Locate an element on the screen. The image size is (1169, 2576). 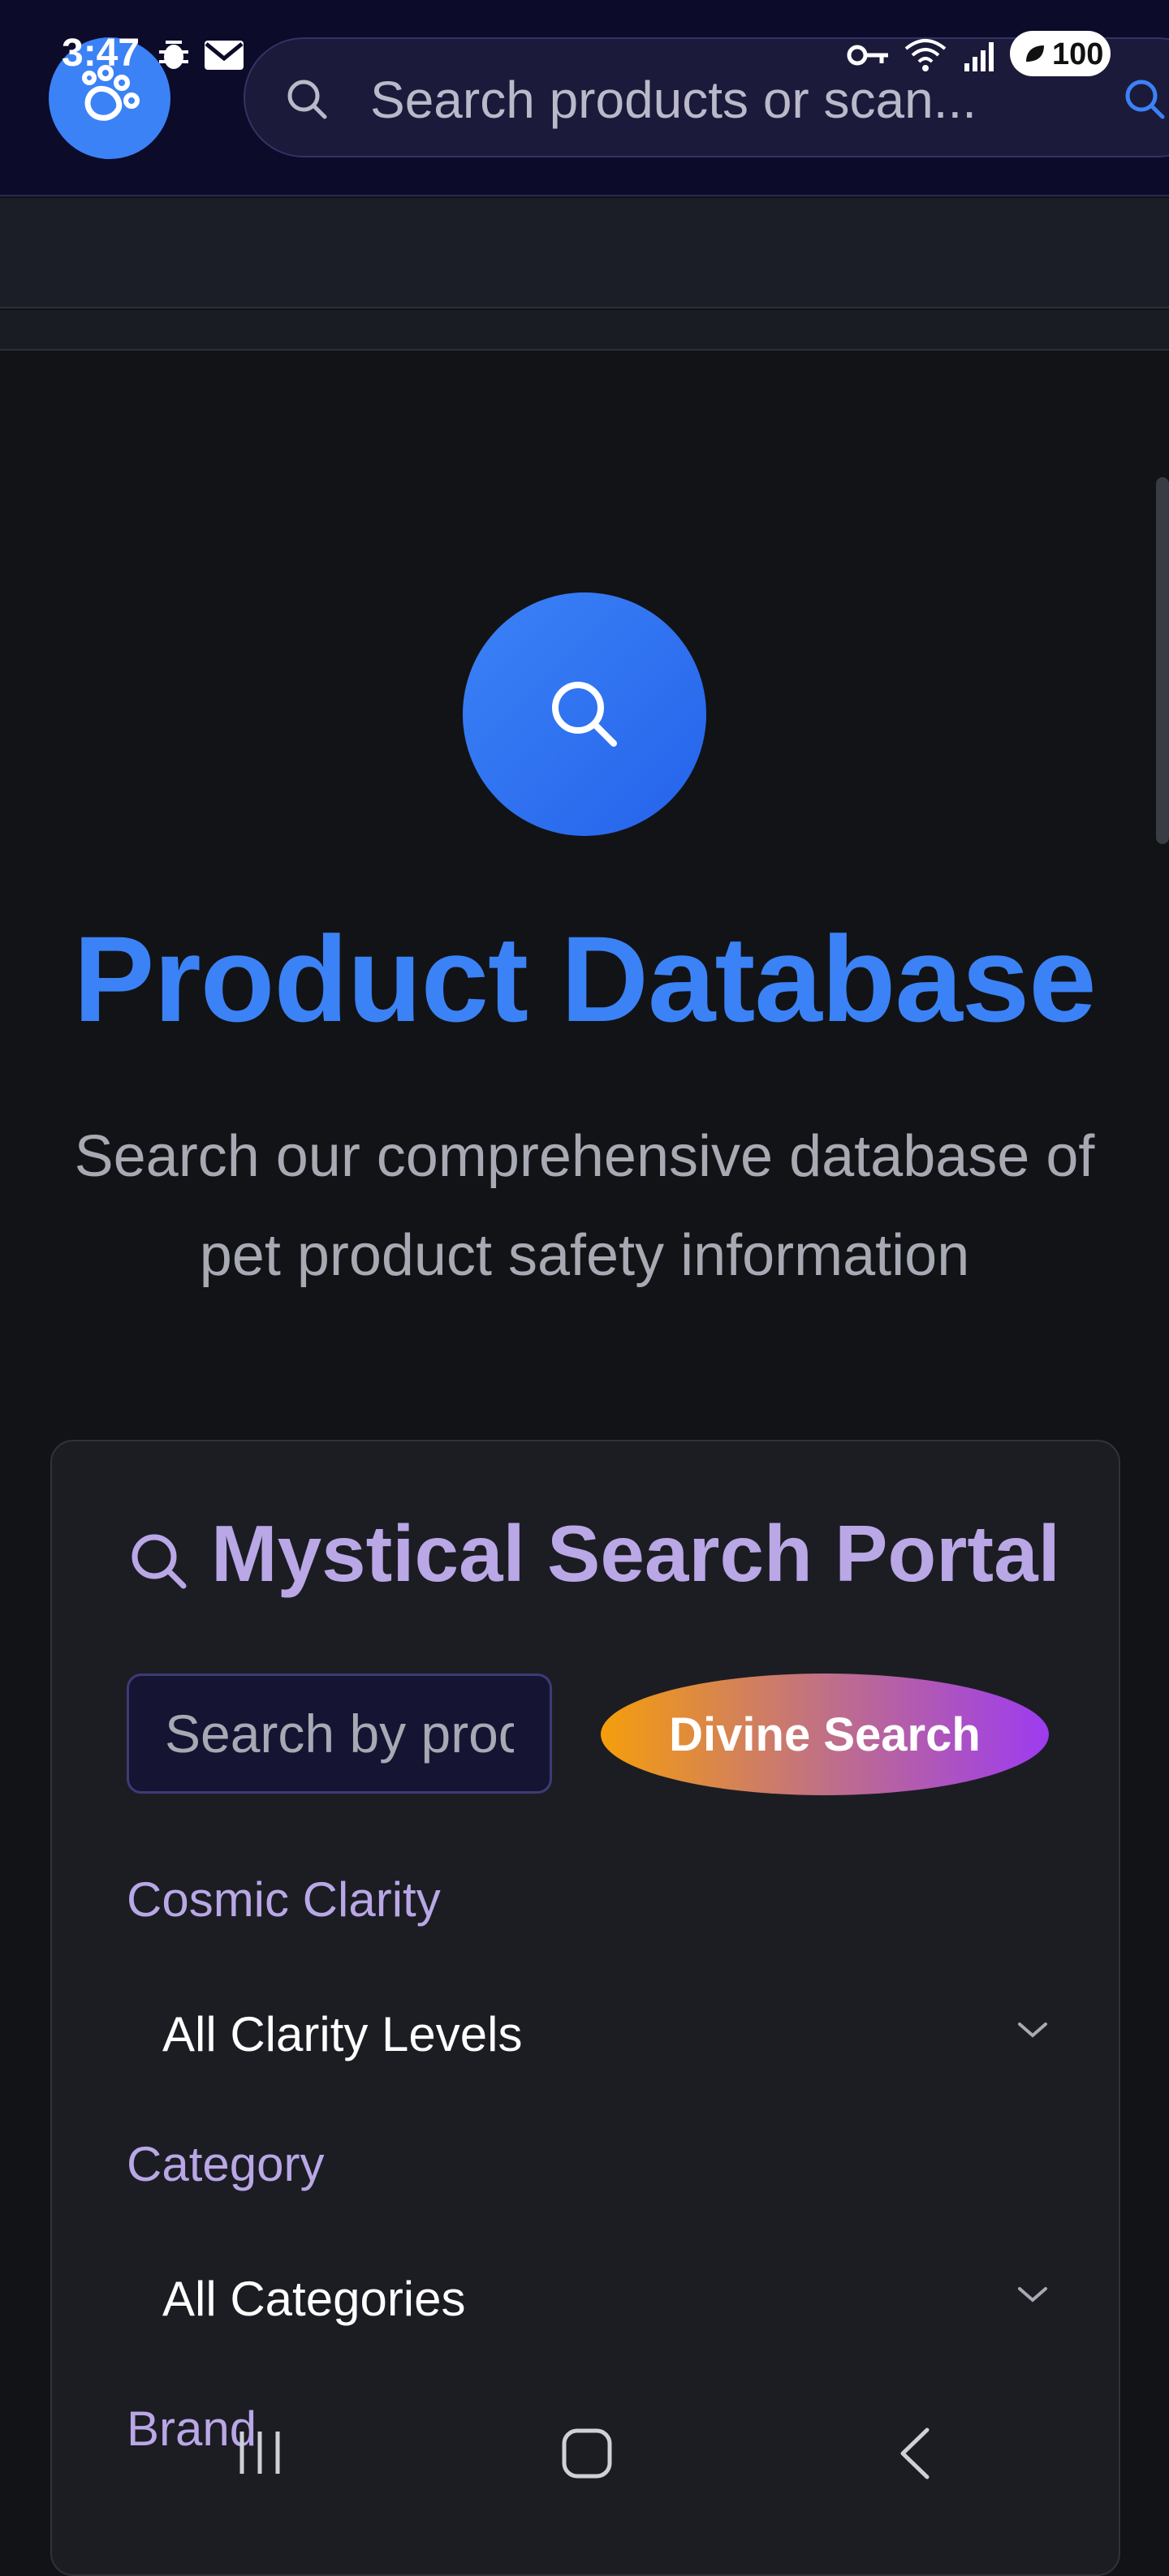
page-title: Product Database is located at coordinates (584, 979).